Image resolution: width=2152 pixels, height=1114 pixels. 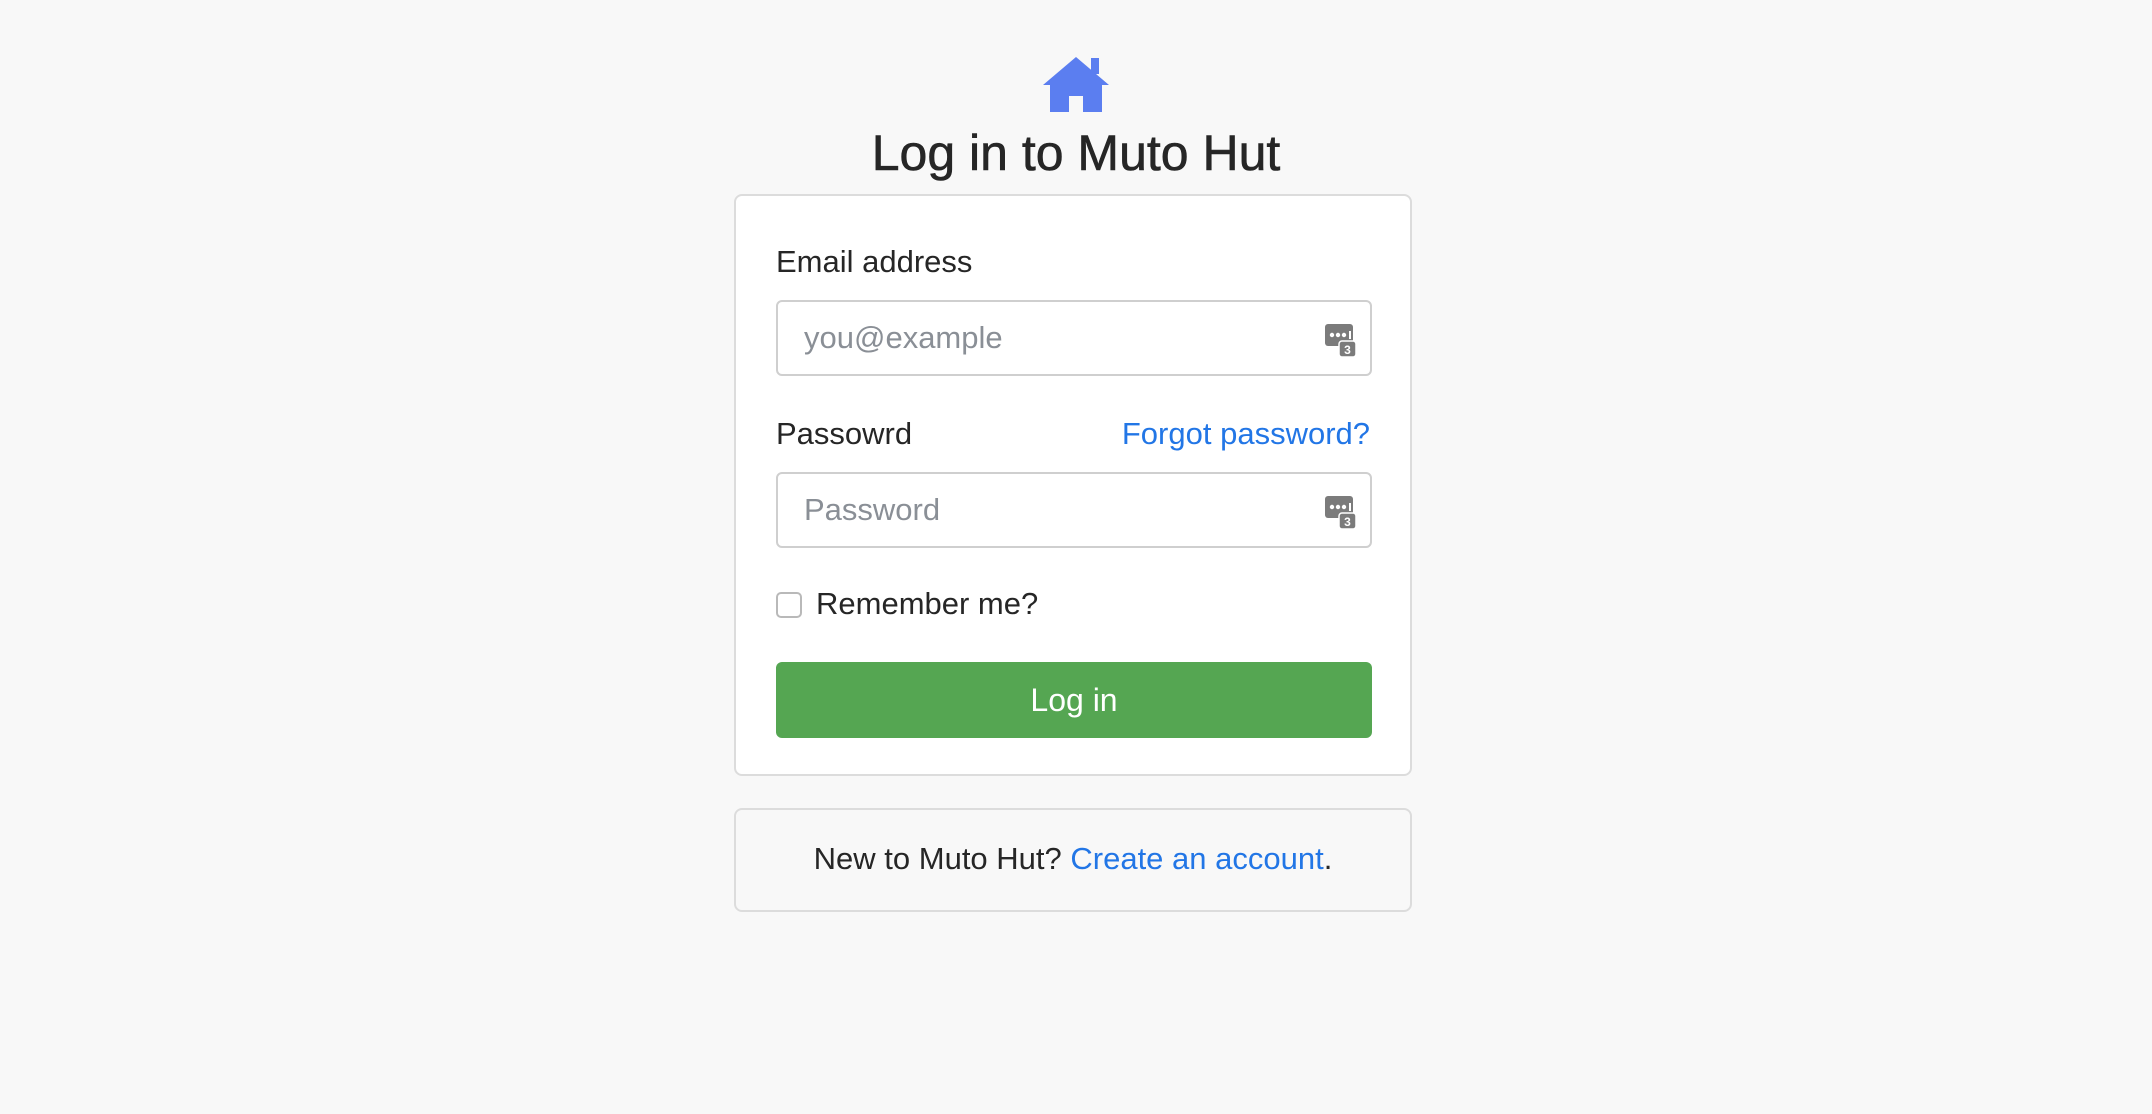 What do you see at coordinates (844, 433) in the screenshot?
I see `password-label: Passowrd` at bounding box center [844, 433].